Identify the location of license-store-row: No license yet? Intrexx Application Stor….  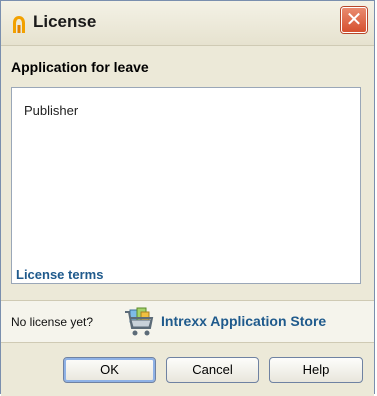
(187, 321).